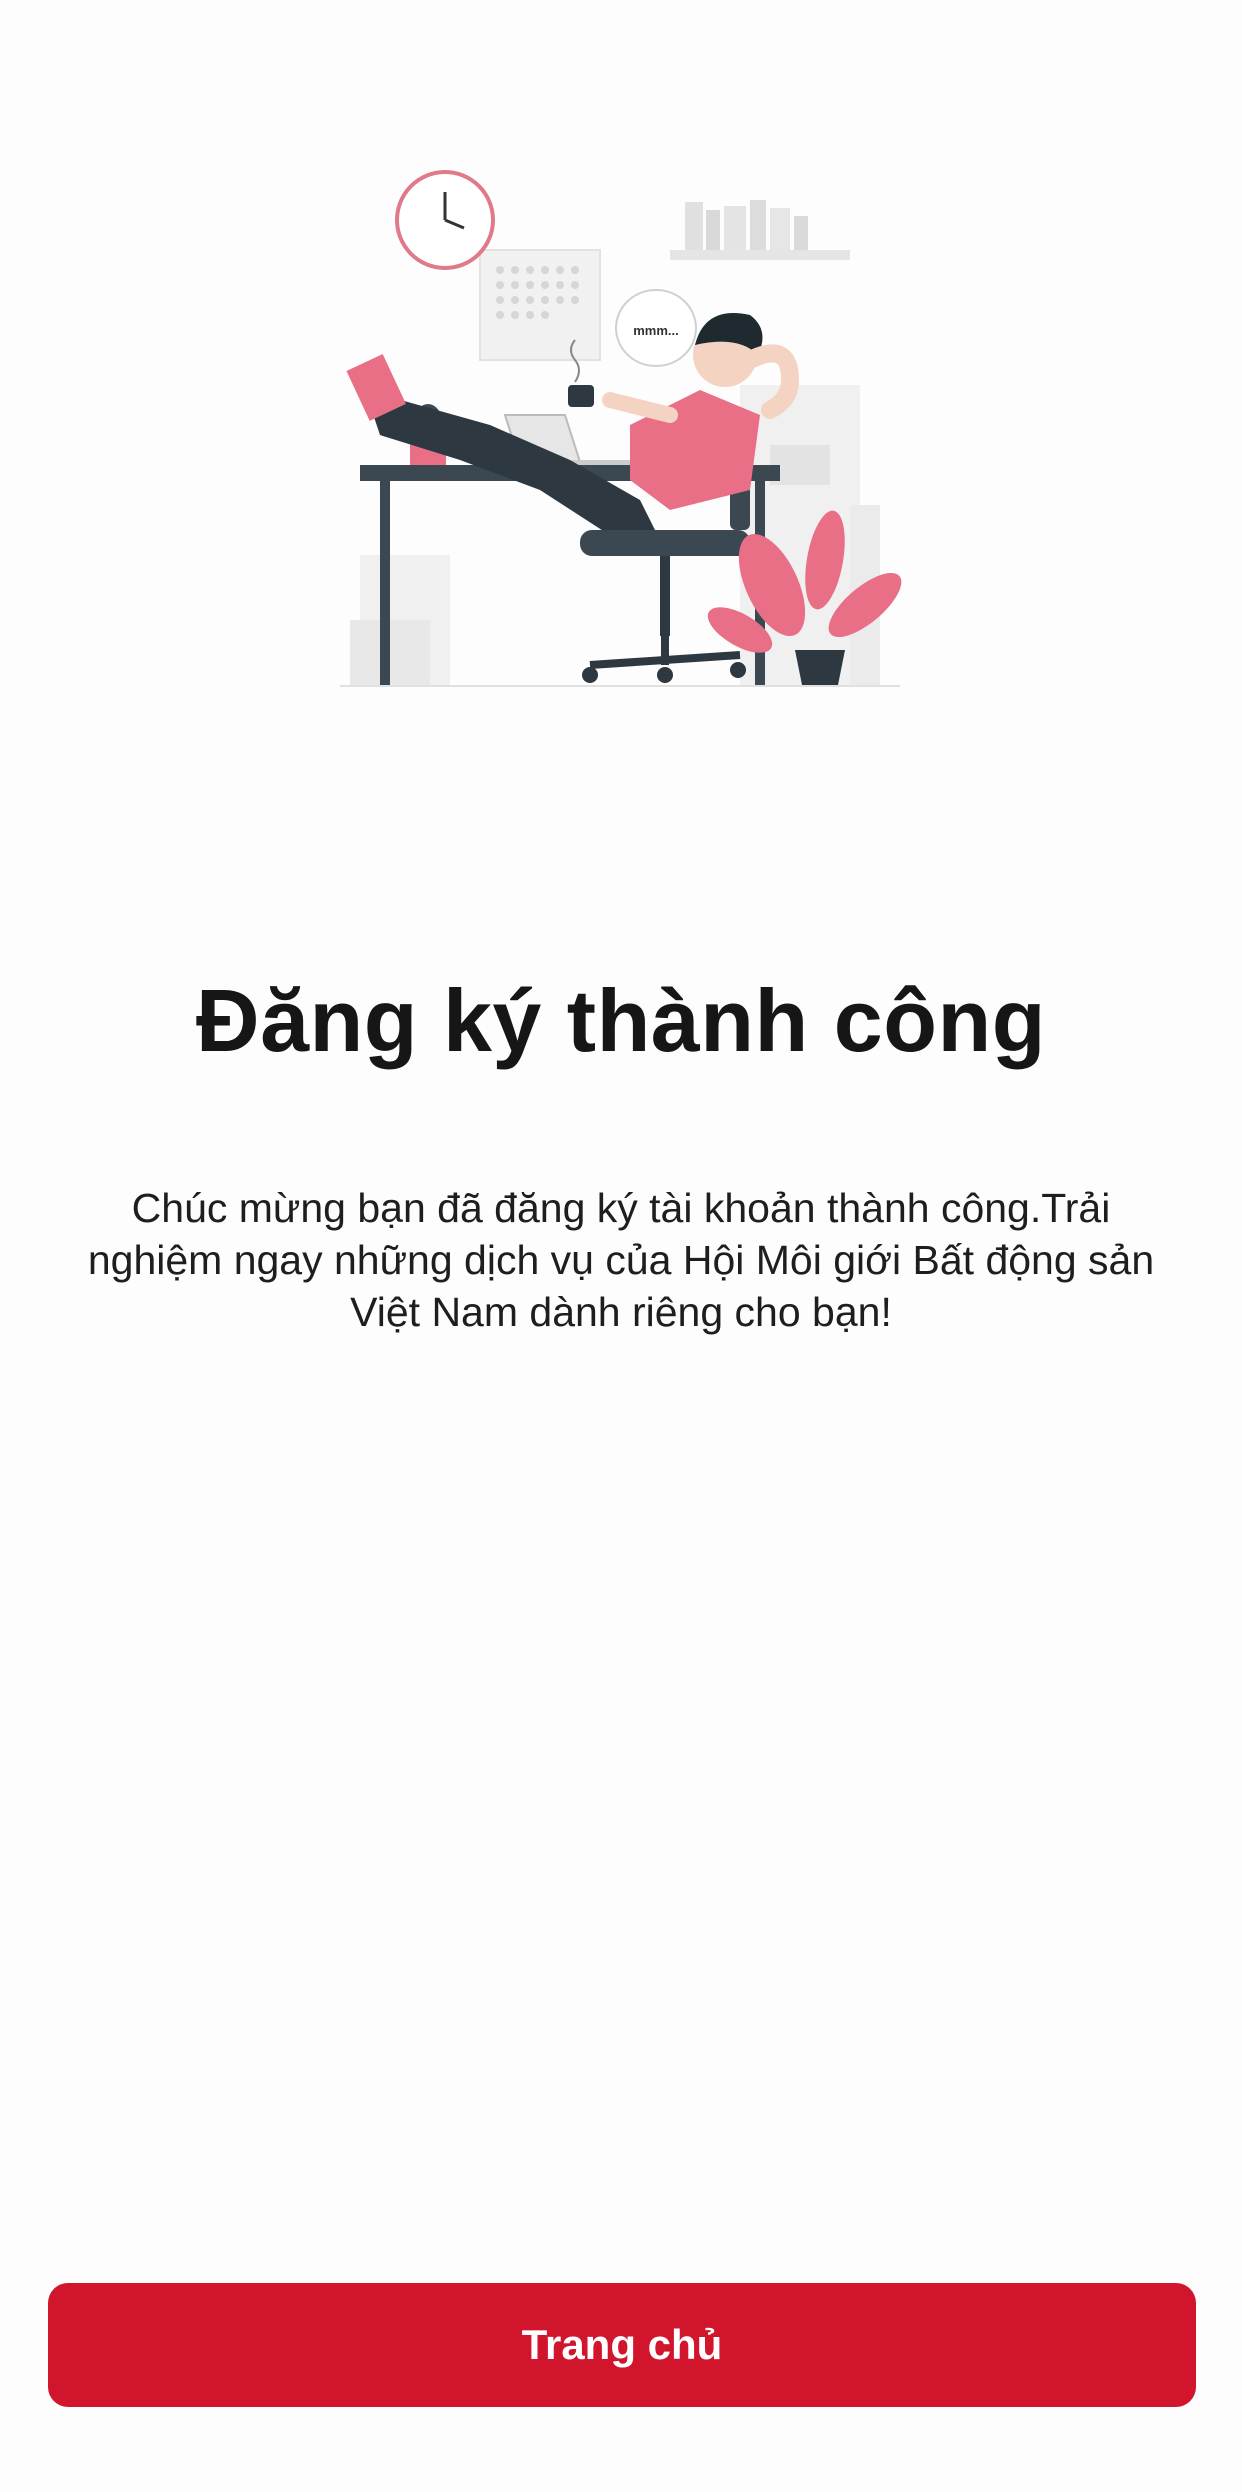  Describe the element at coordinates (622, 2345) in the screenshot. I see `home-button: Trang chủ` at that location.